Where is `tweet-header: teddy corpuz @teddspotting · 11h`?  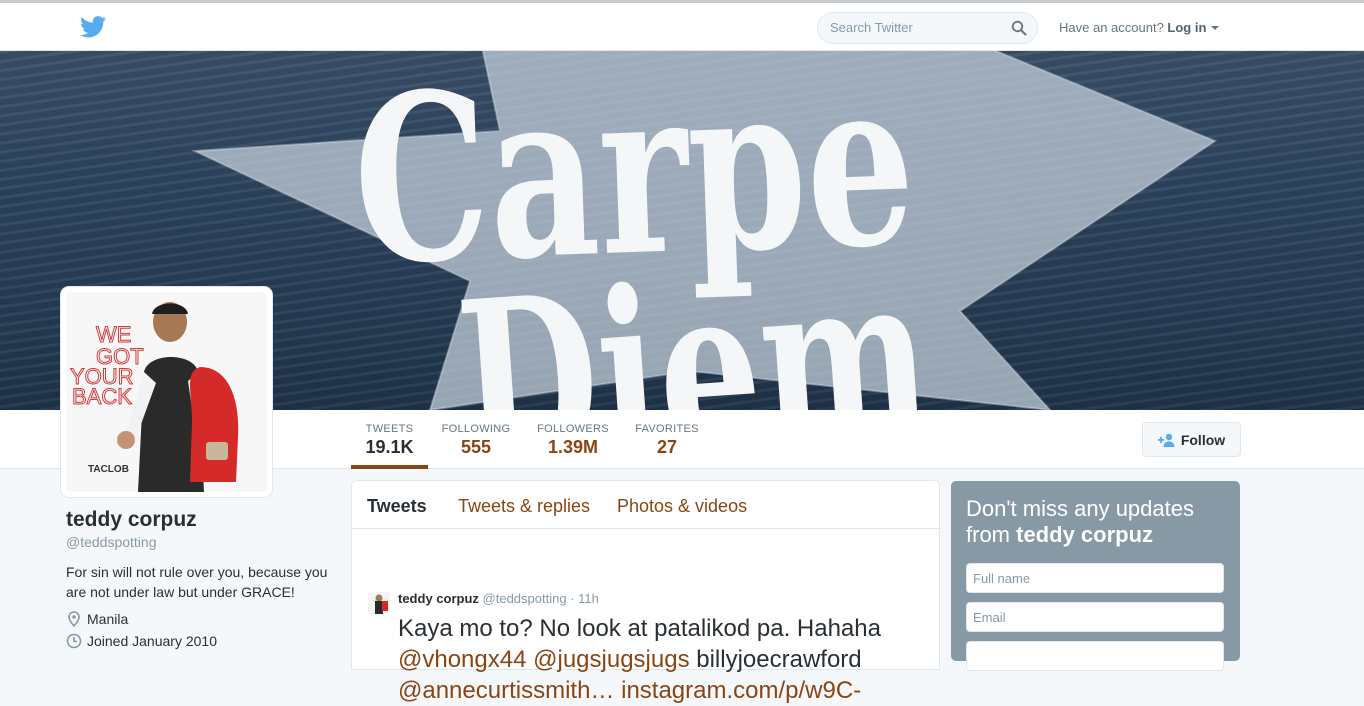 tweet-header: teddy corpuz @teddspotting · 11h is located at coordinates (498, 598).